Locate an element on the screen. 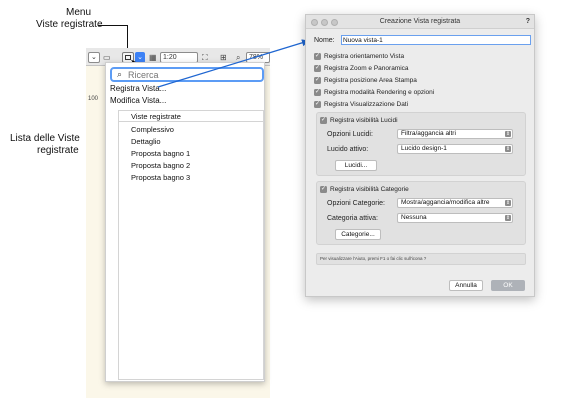  option-label: Registra visibilità Lucidi is located at coordinates (364, 120).